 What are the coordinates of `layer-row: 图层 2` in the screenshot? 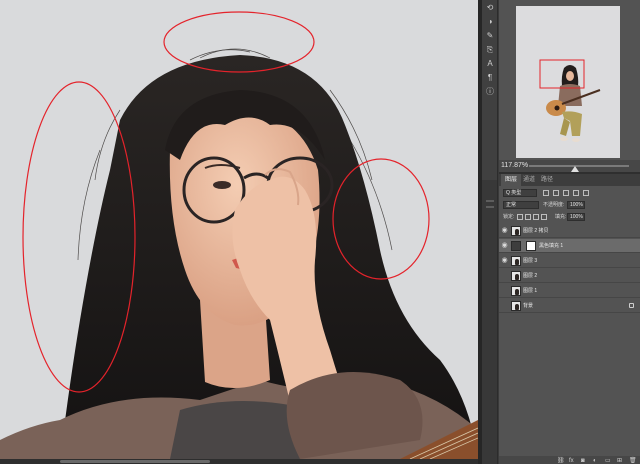 It's located at (569, 276).